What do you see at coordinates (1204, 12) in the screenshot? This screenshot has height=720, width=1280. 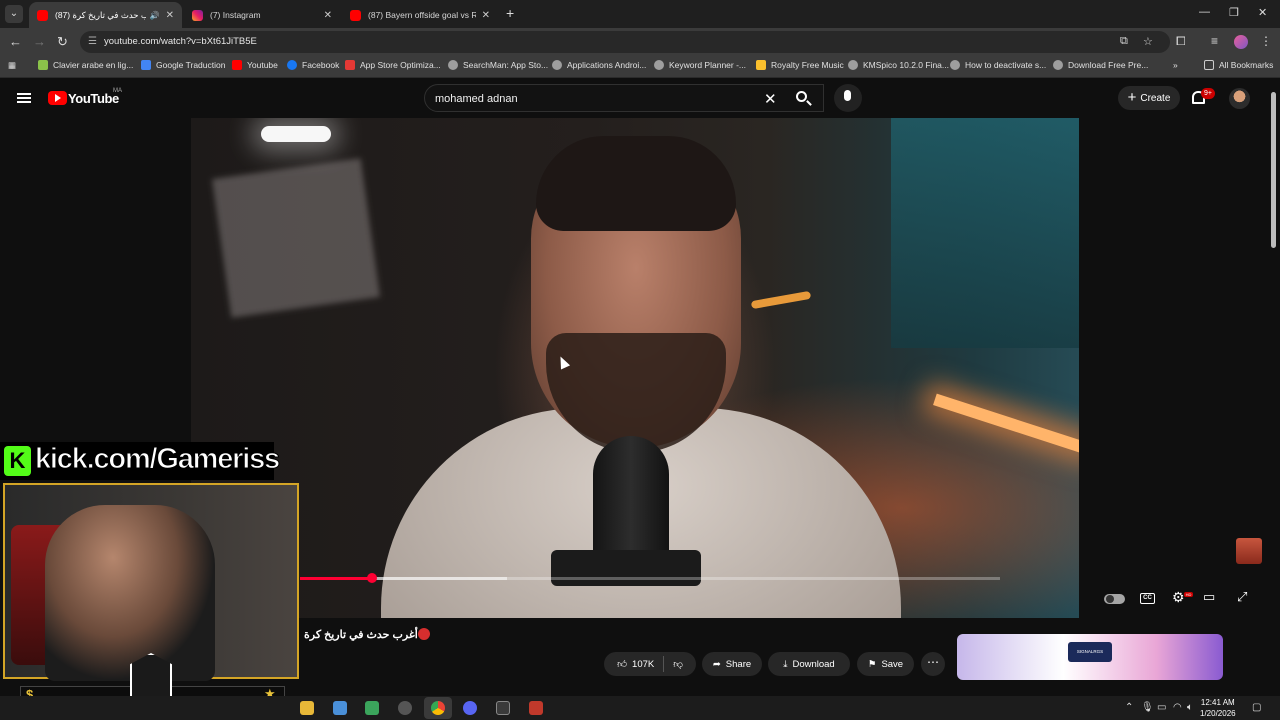 I see `minimize-icon: —` at bounding box center [1204, 12].